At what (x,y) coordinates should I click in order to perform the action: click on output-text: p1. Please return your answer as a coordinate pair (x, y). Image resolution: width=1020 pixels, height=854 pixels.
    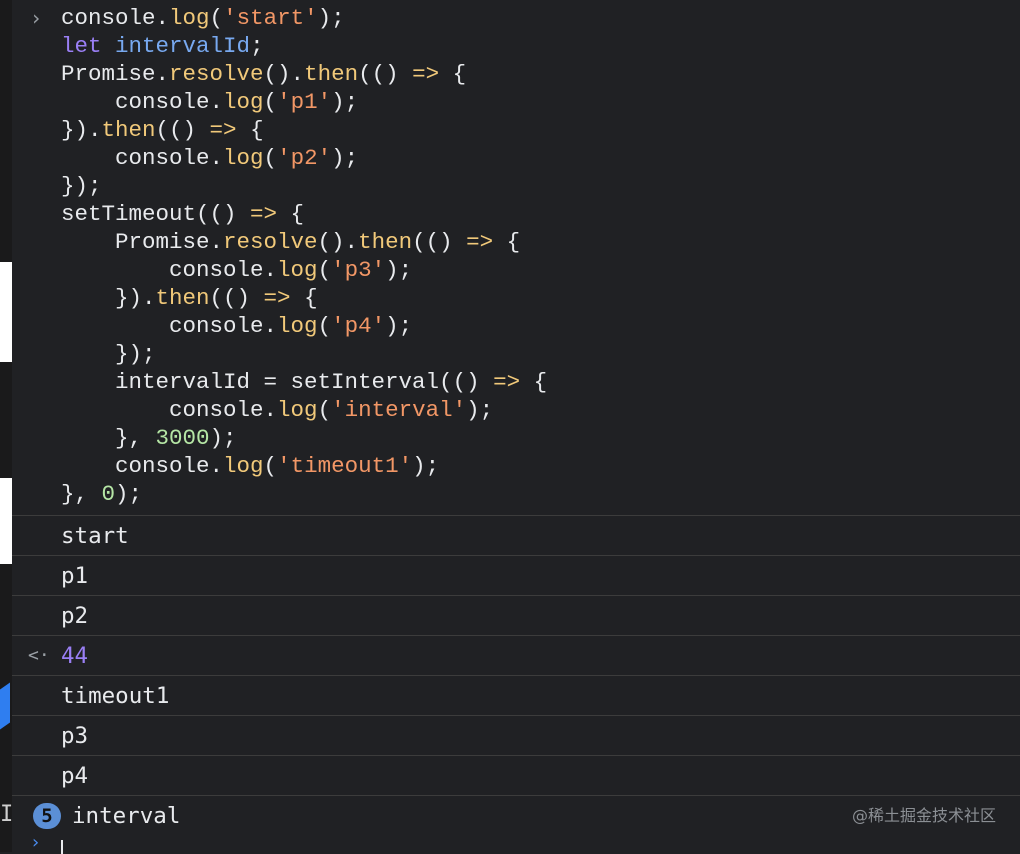
    Looking at the image, I should click on (75, 576).